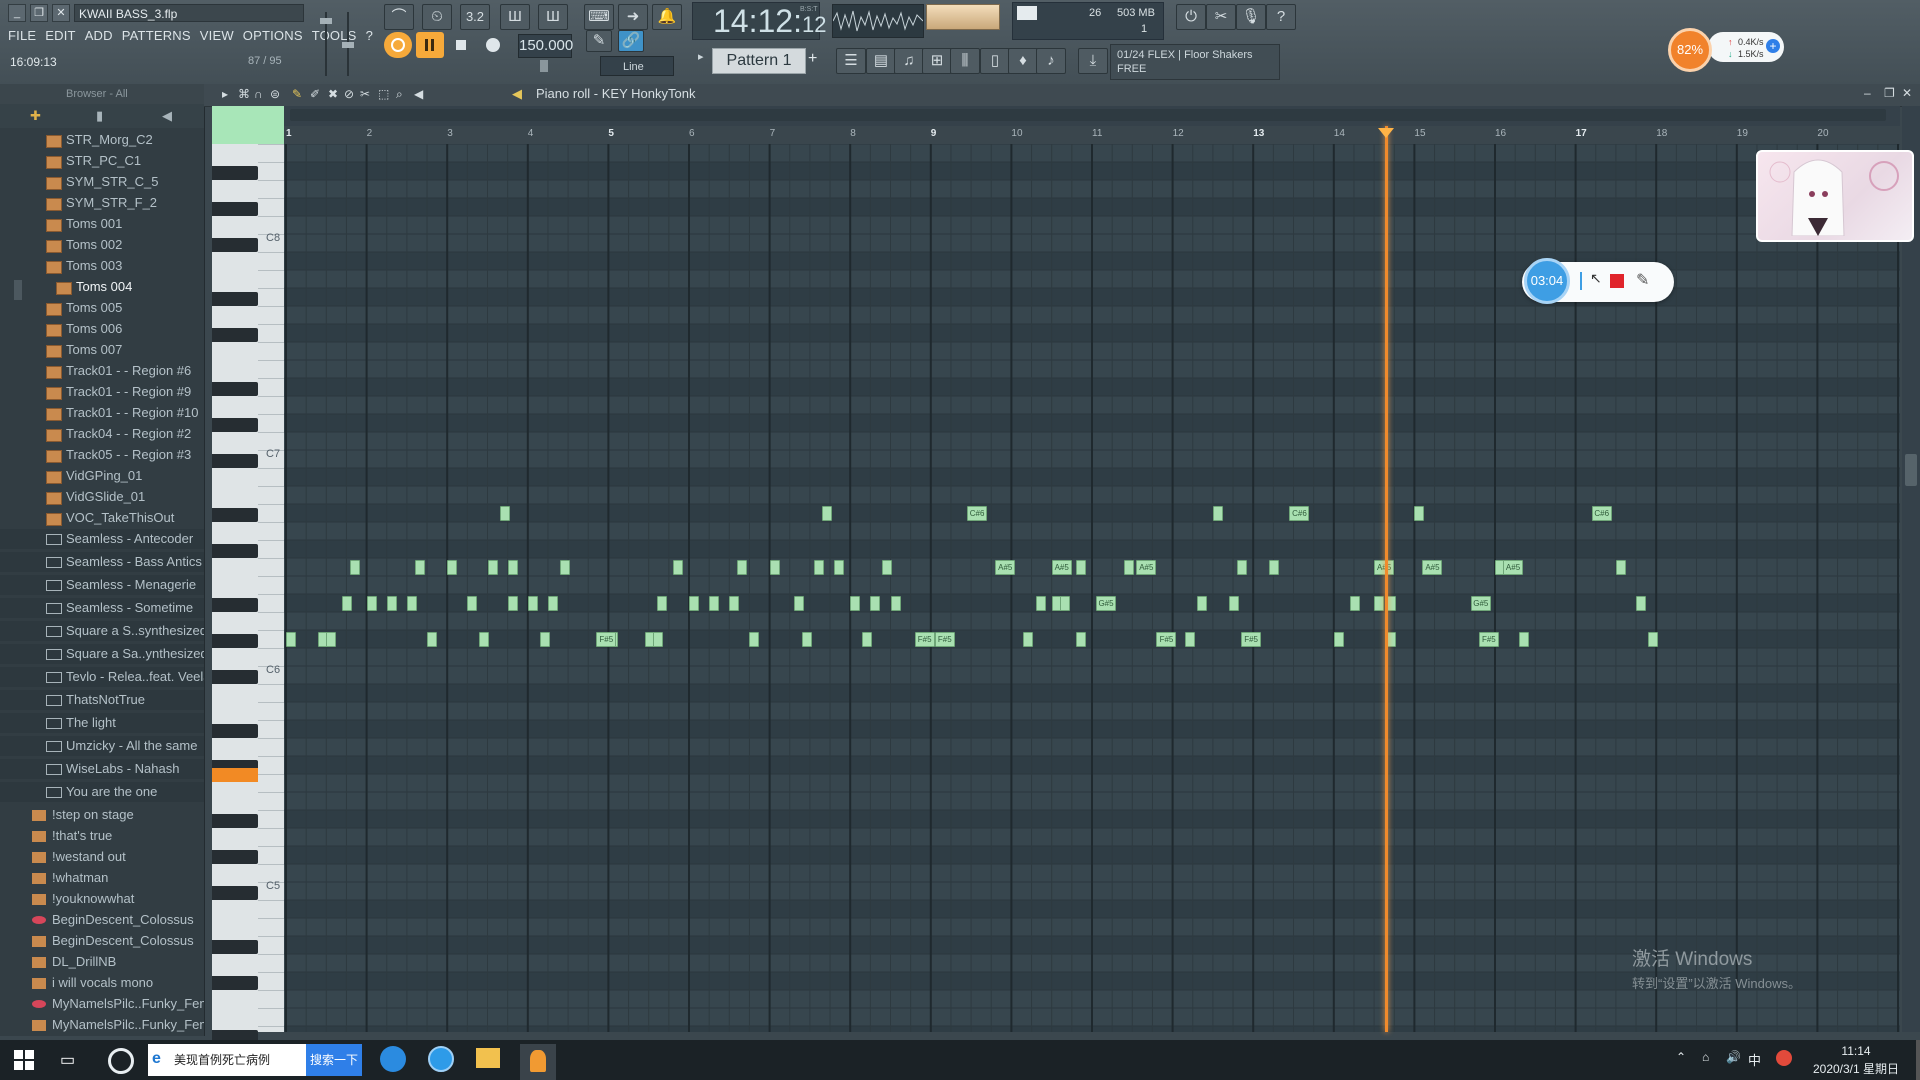 This screenshot has height=1080, width=1920. What do you see at coordinates (102, 654) in the screenshot?
I see `browser-item: Square a Sa..ynthesized)` at bounding box center [102, 654].